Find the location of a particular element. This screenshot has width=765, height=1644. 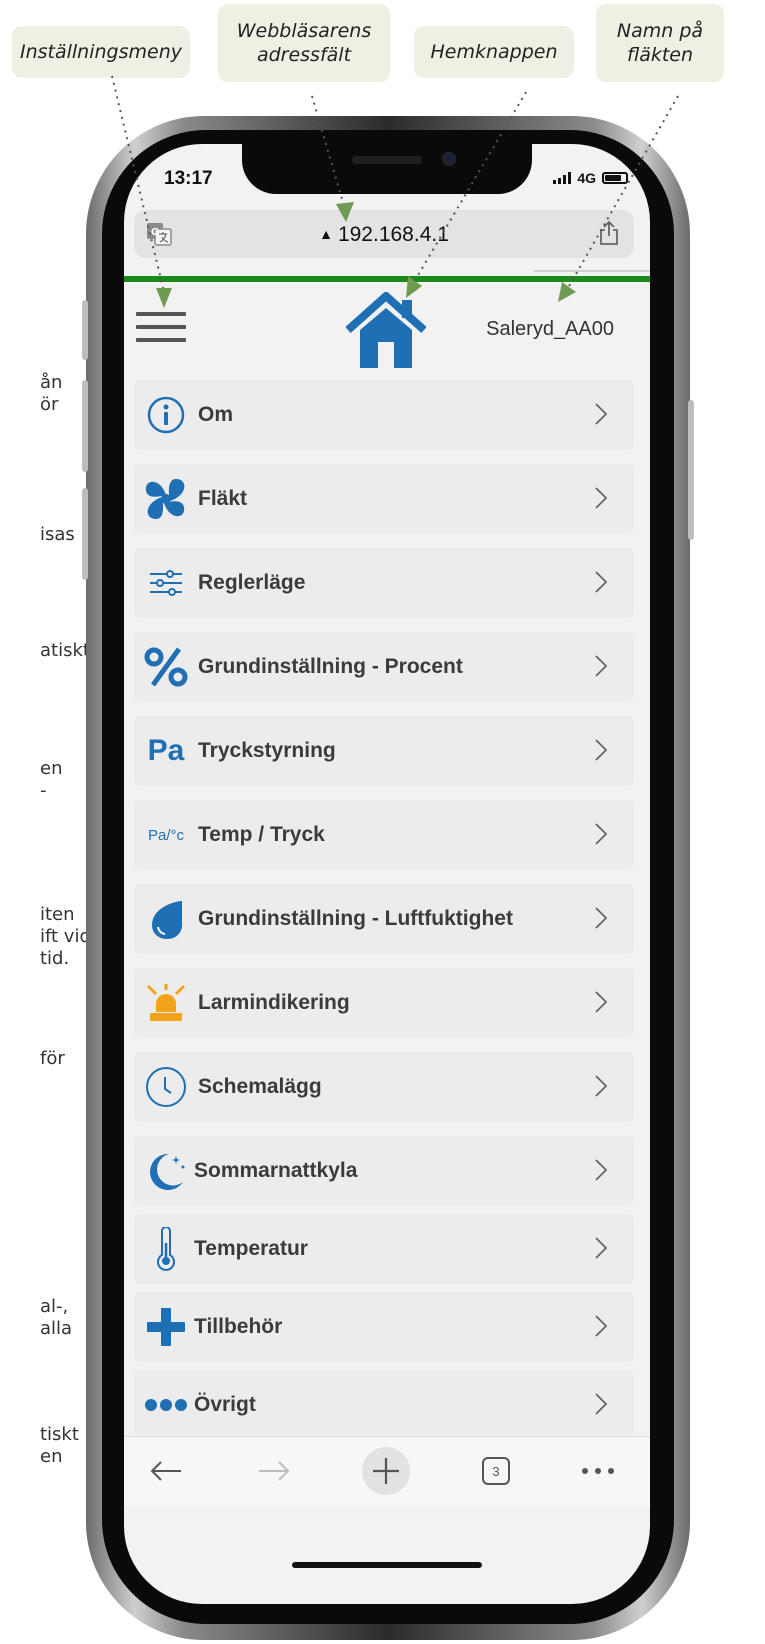

moon-icon is located at coordinates (166, 1171).